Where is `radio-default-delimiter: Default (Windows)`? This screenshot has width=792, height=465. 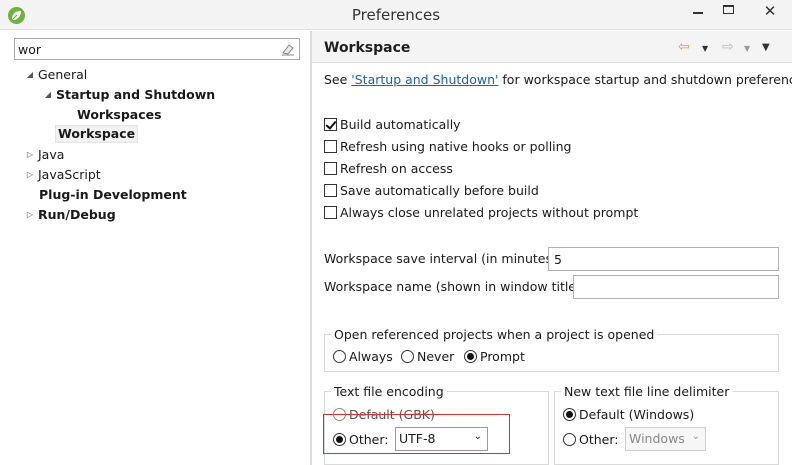
radio-default-delimiter: Default (Windows) is located at coordinates (628, 415).